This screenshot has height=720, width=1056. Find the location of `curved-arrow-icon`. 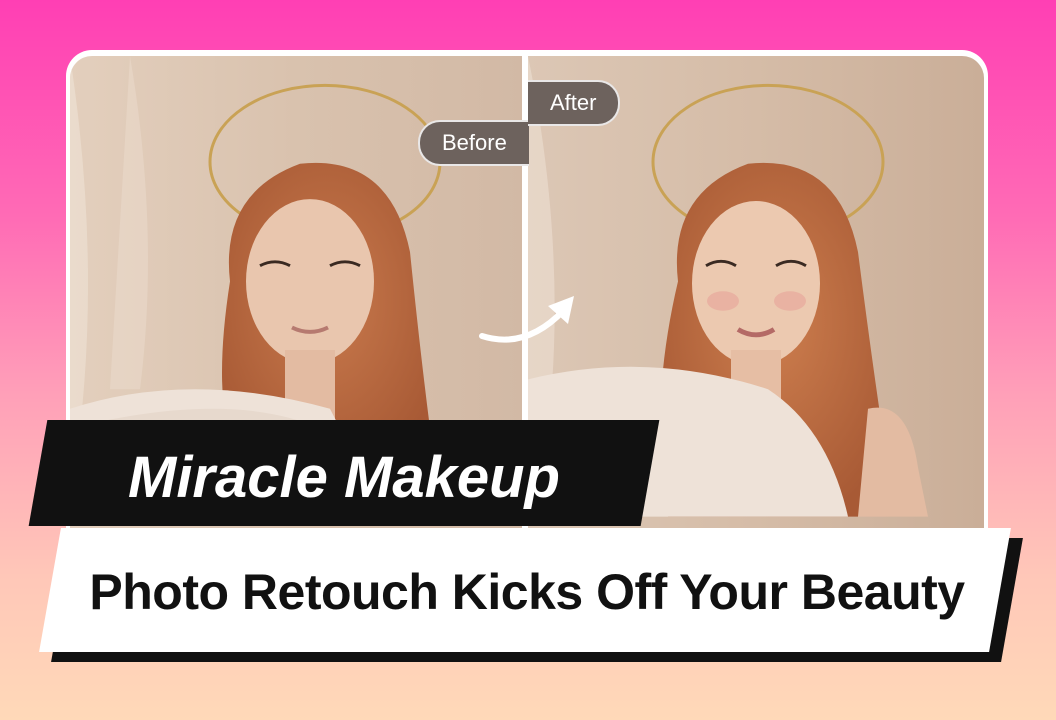

curved-arrow-icon is located at coordinates (526, 319).